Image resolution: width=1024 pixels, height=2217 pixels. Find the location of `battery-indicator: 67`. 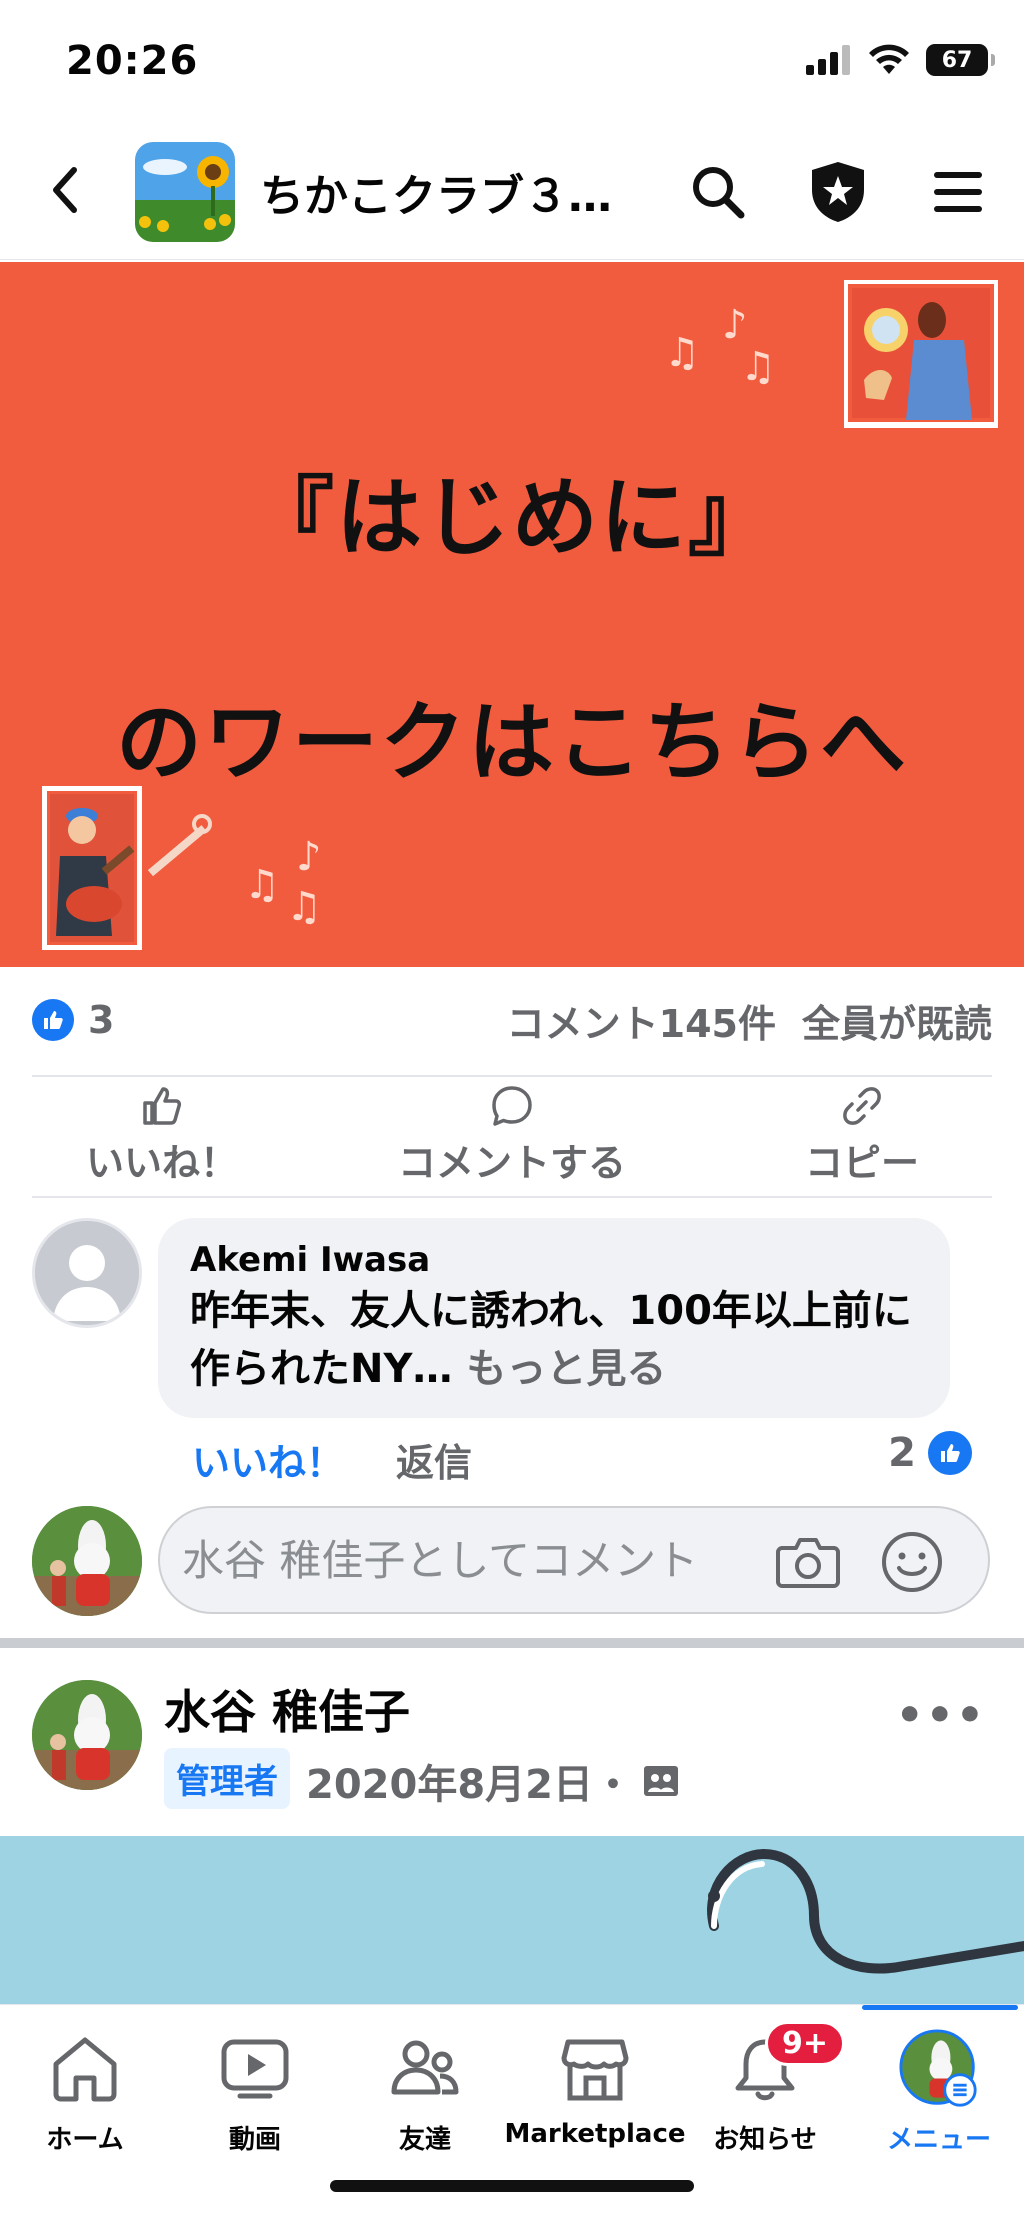

battery-indicator: 67 is located at coordinates (960, 60).